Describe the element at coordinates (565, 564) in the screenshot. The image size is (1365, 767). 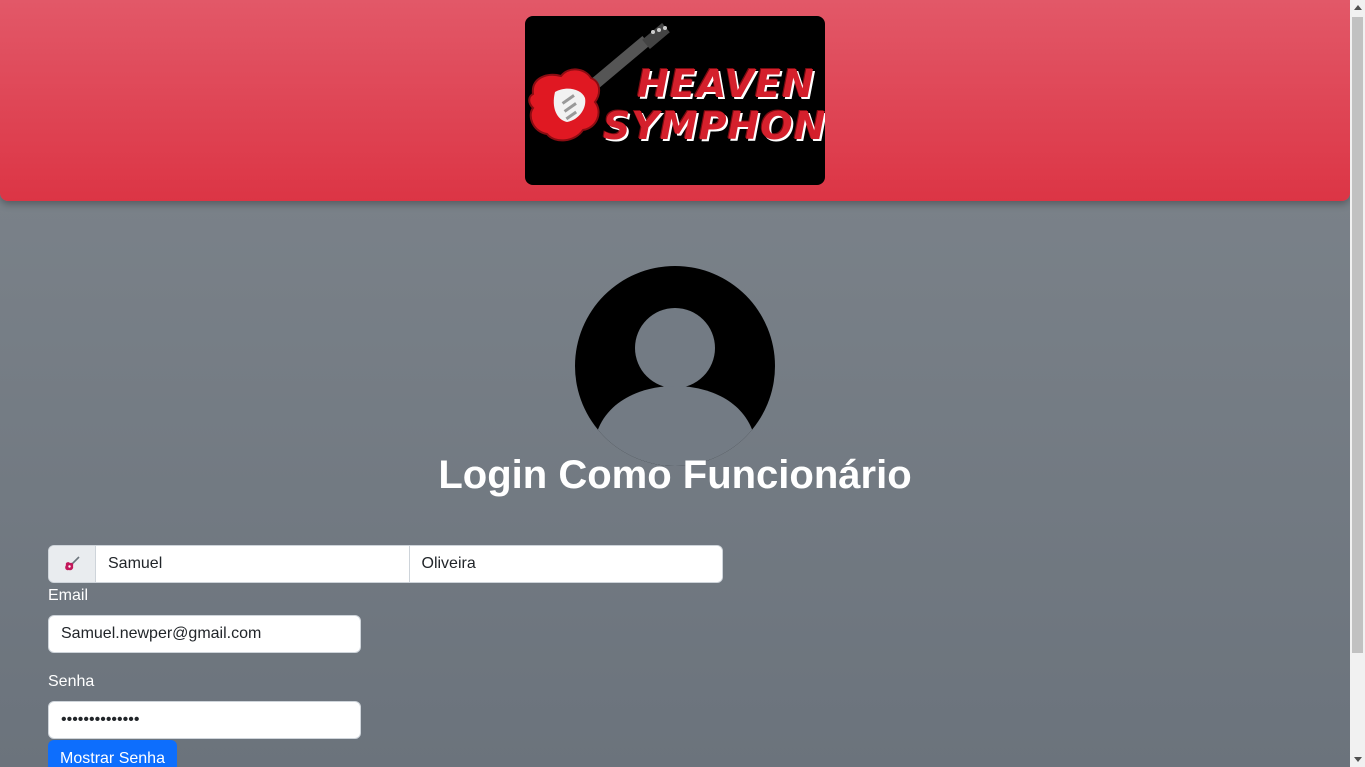
I see `last-name-input` at that location.